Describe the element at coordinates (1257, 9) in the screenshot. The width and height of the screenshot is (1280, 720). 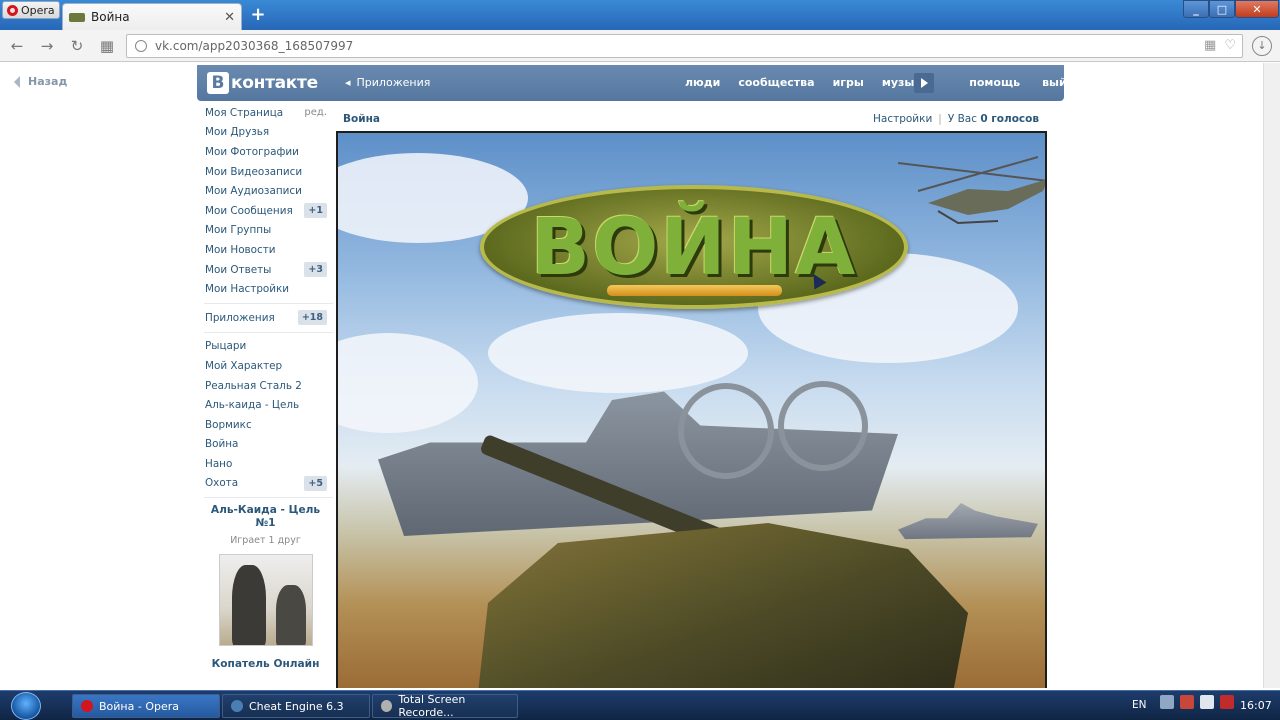
I see `window-close-icon: ✕` at that location.